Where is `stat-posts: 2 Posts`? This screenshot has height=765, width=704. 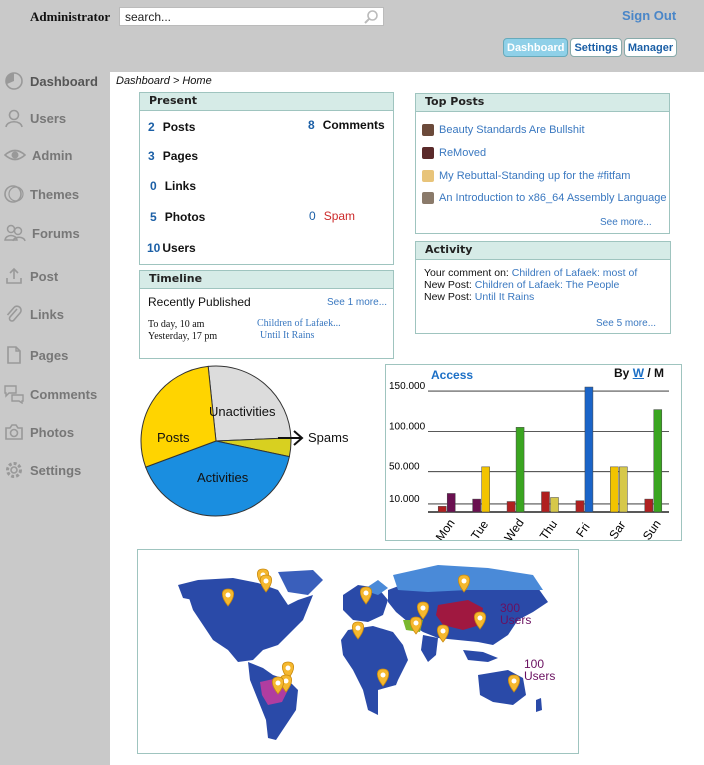 stat-posts: 2 Posts is located at coordinates (171, 127).